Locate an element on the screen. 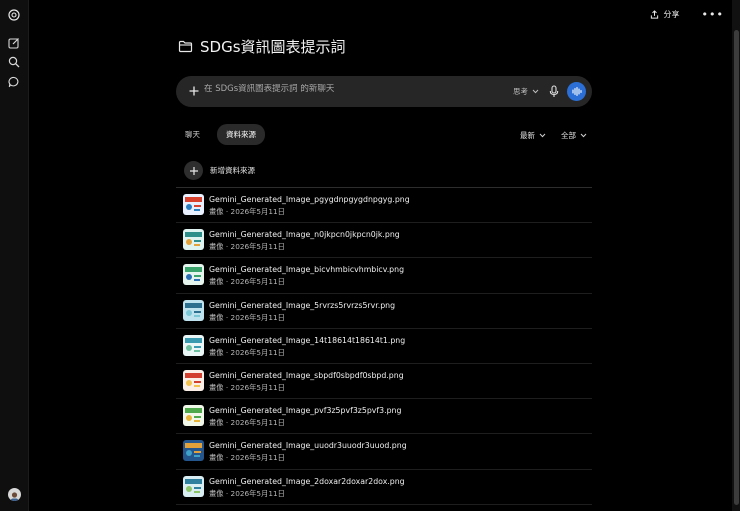 The width and height of the screenshot is (740, 511). share-icon is located at coordinates (654, 14).